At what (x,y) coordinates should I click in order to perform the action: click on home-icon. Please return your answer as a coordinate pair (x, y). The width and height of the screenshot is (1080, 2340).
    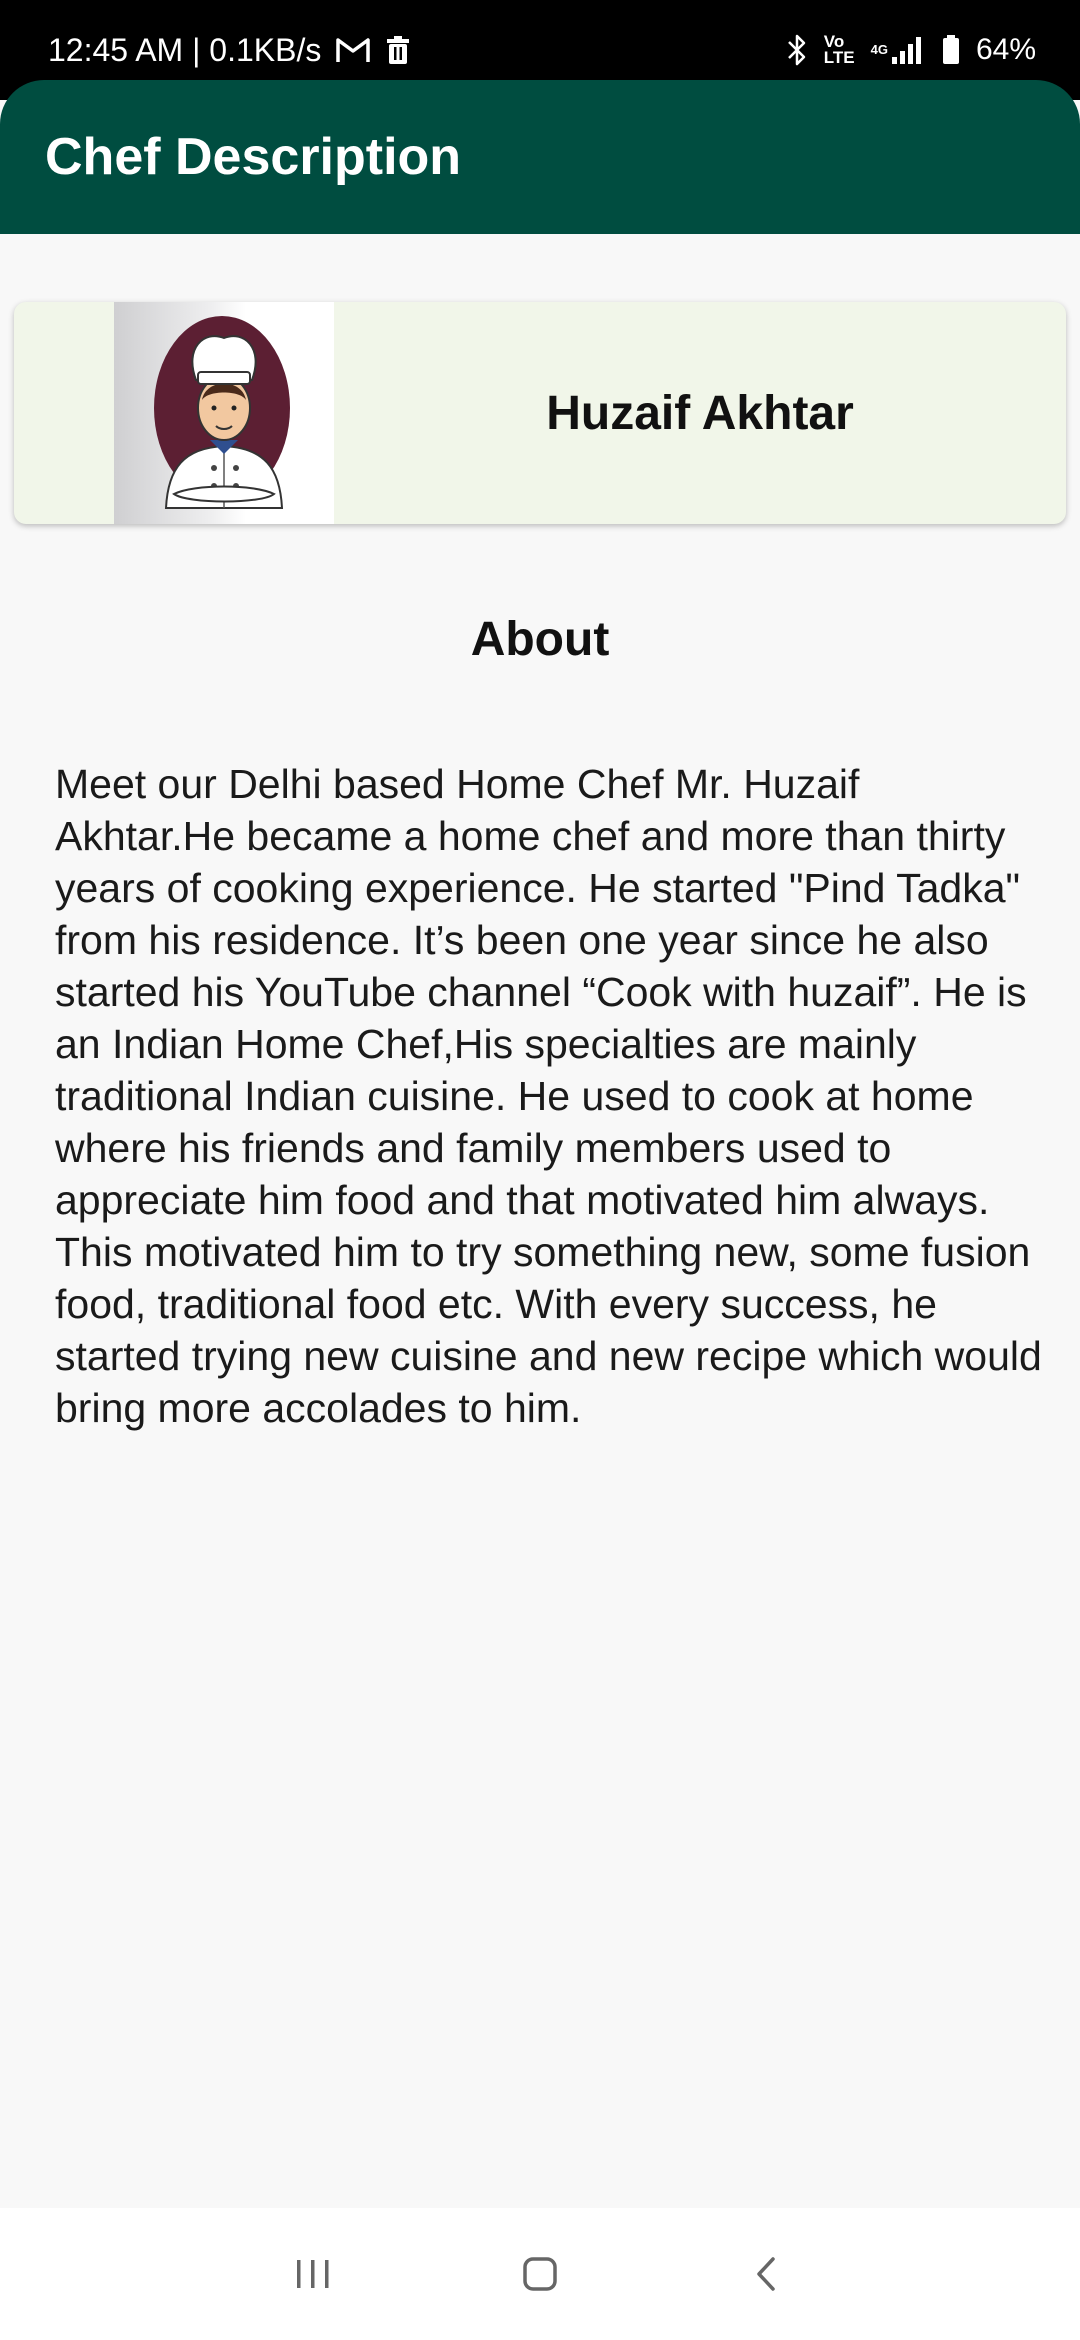
    Looking at the image, I should click on (540, 2274).